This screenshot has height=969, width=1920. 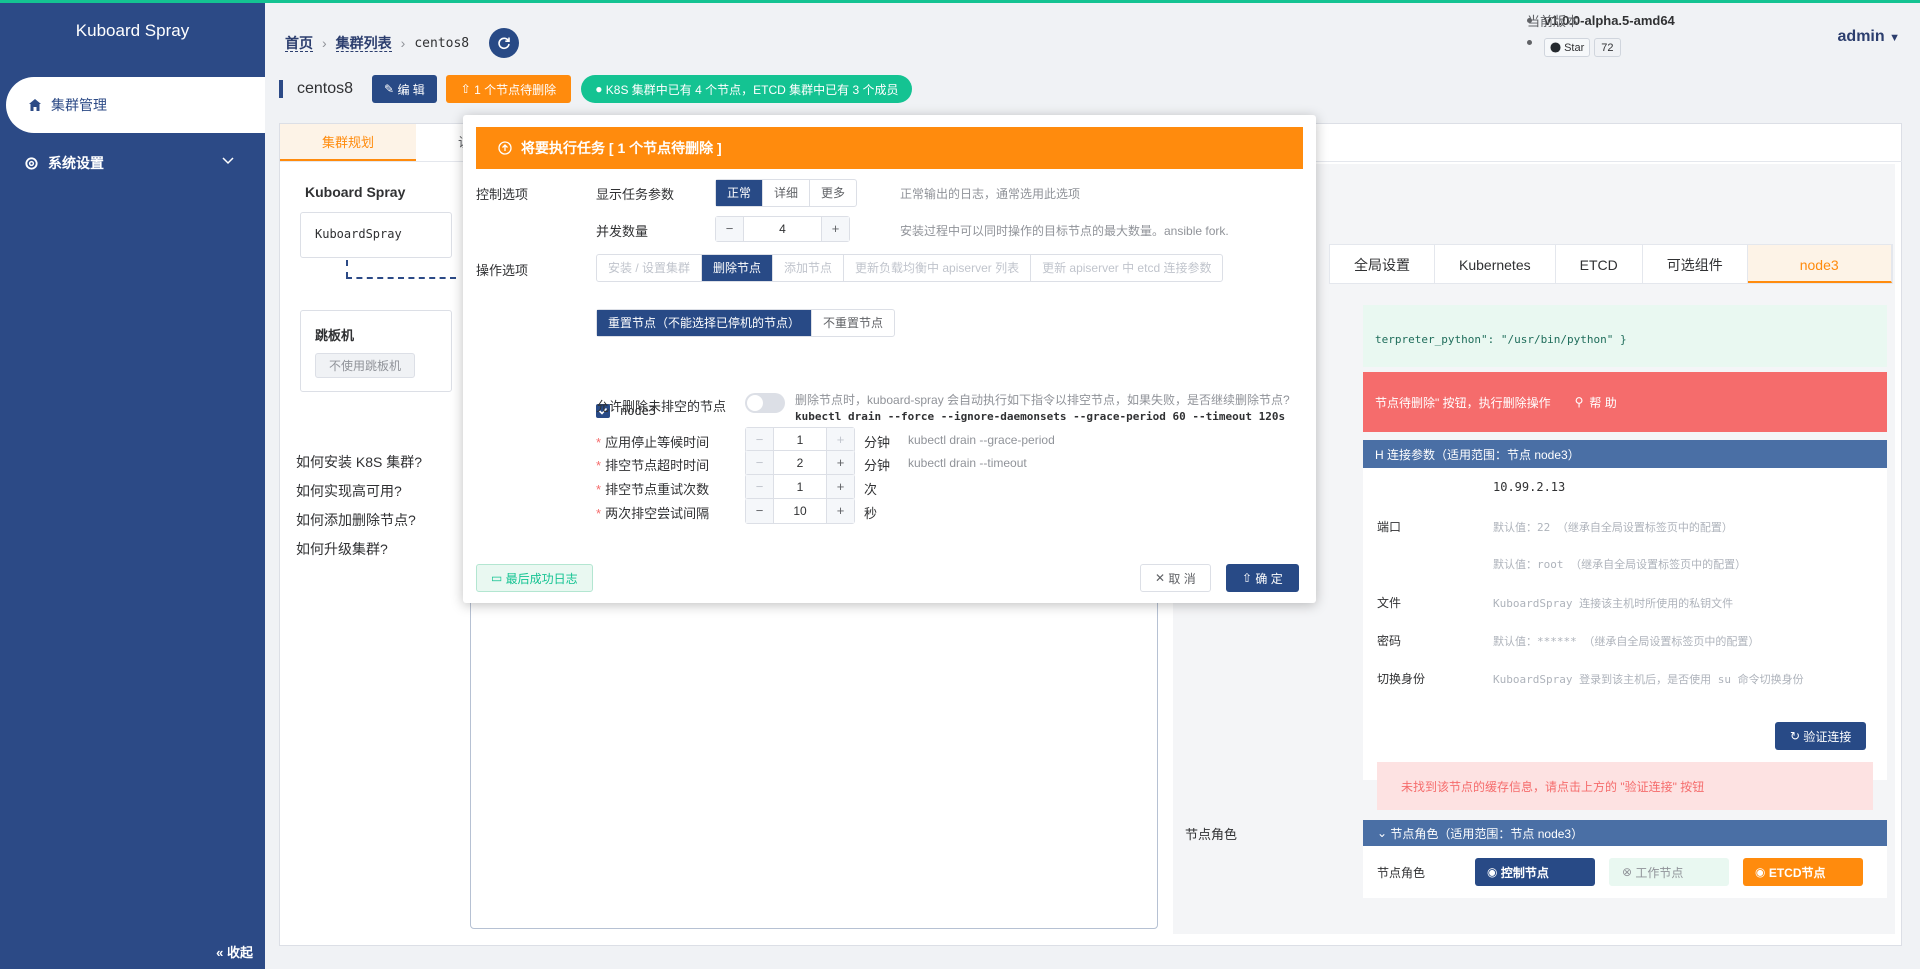 What do you see at coordinates (653, 513) in the screenshot?
I see `param-label: * 两次排空尝试间隔` at bounding box center [653, 513].